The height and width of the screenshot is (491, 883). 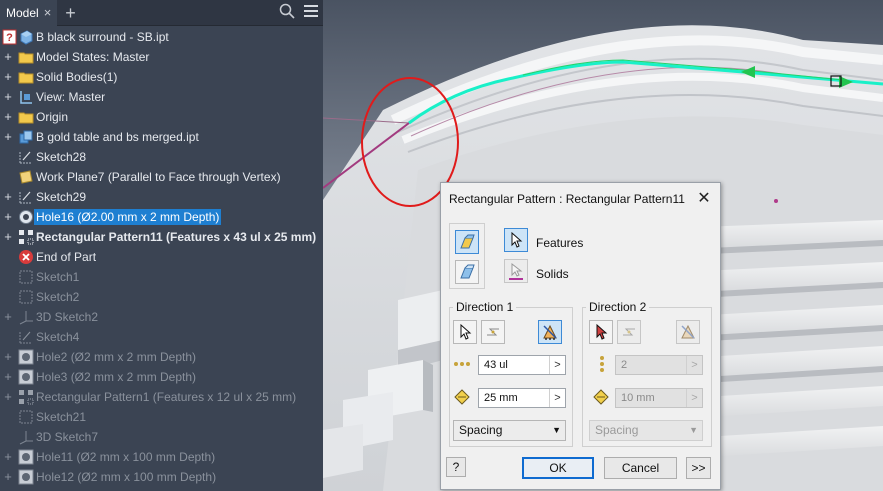 I want to click on direction2-spacing-type-select: Spacing ▼, so click(x=646, y=430).